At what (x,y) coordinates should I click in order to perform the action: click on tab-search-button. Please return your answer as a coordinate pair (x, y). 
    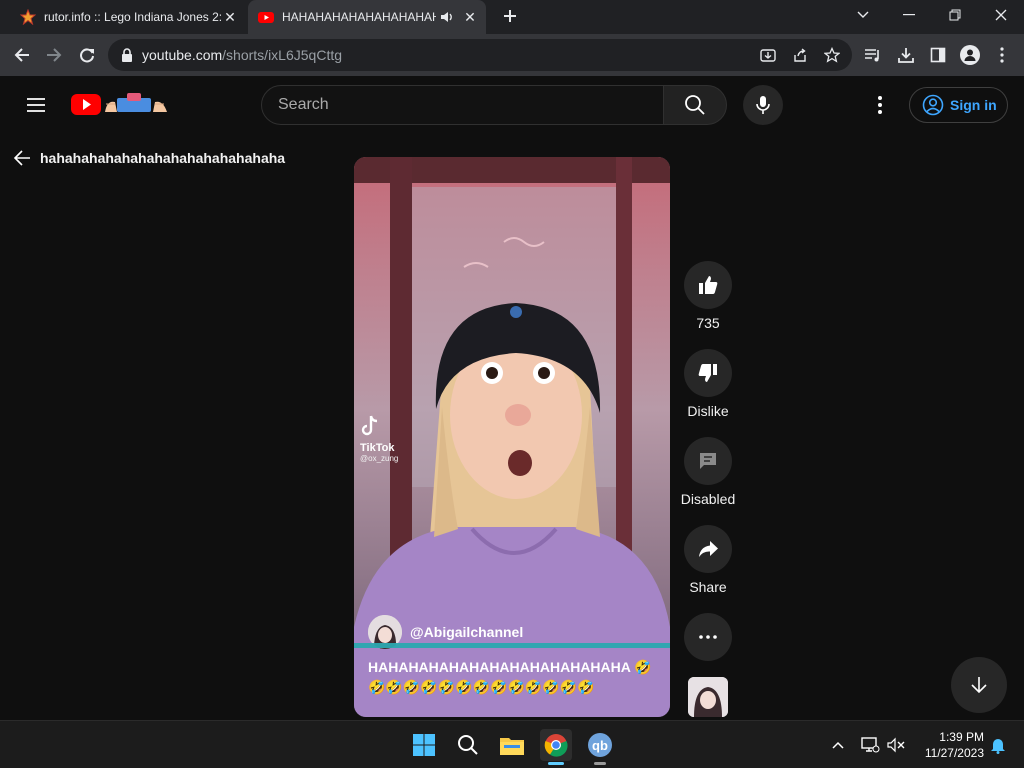
    Looking at the image, I should click on (863, 15).